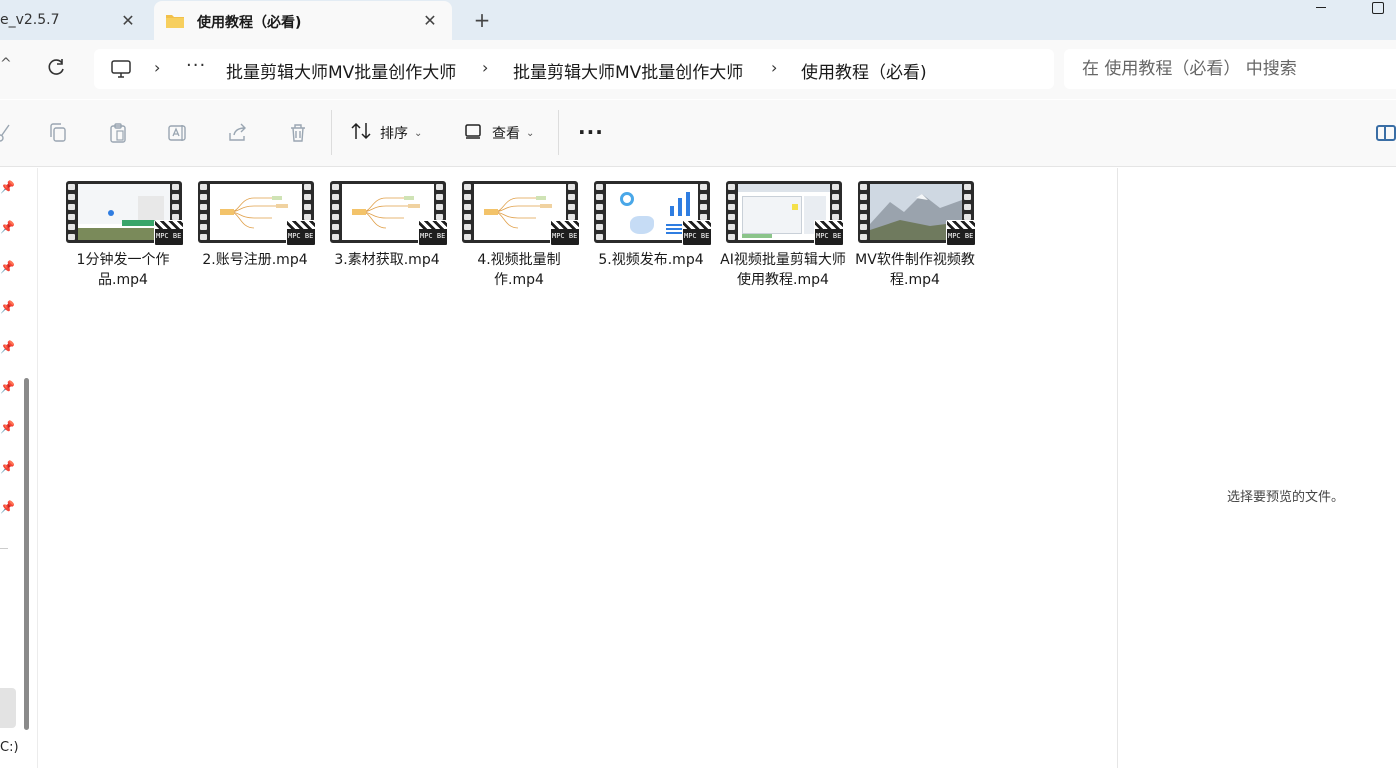  What do you see at coordinates (1378, 8) in the screenshot?
I see `maximize-button` at bounding box center [1378, 8].